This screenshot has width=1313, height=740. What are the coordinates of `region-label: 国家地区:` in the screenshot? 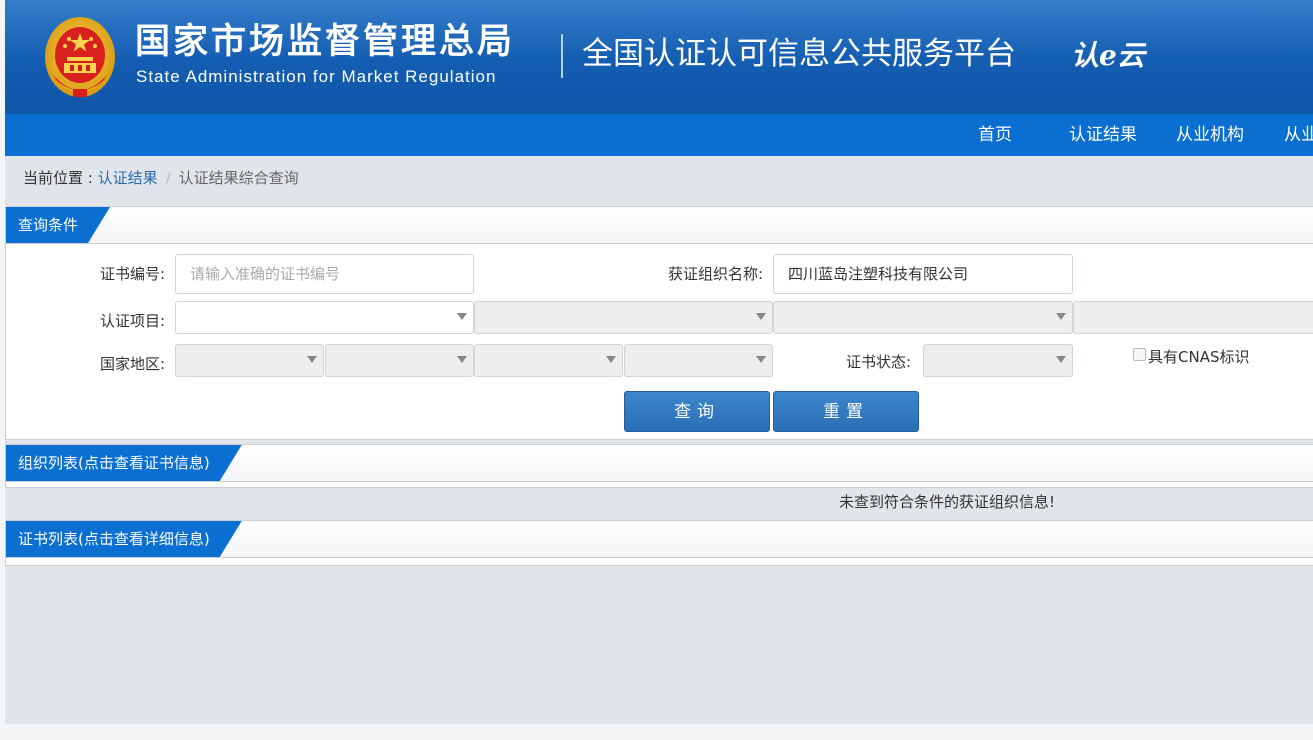 It's located at (132, 364).